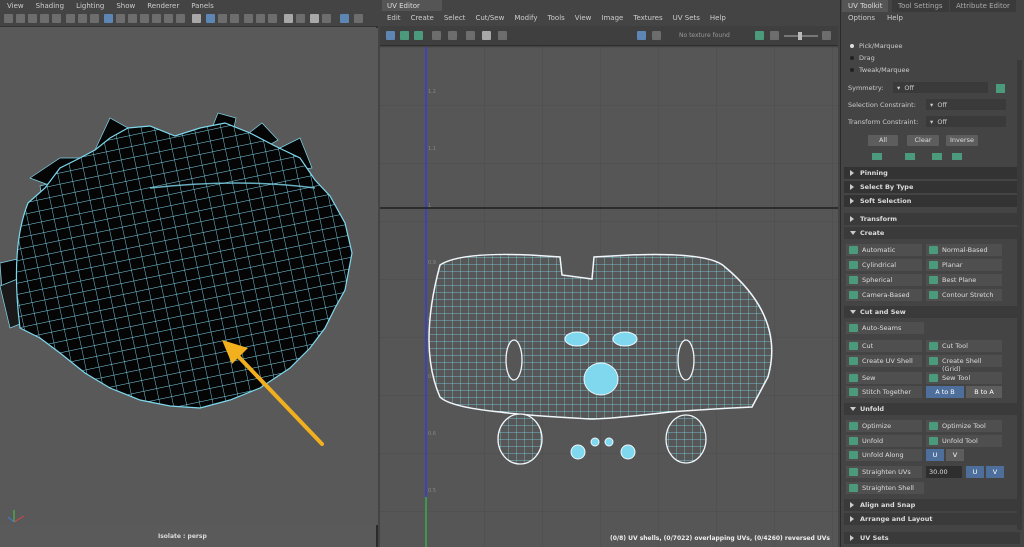 This screenshot has height=547, width=1024. What do you see at coordinates (932, 173) in the screenshot?
I see `section-pinning: Pinning` at bounding box center [932, 173].